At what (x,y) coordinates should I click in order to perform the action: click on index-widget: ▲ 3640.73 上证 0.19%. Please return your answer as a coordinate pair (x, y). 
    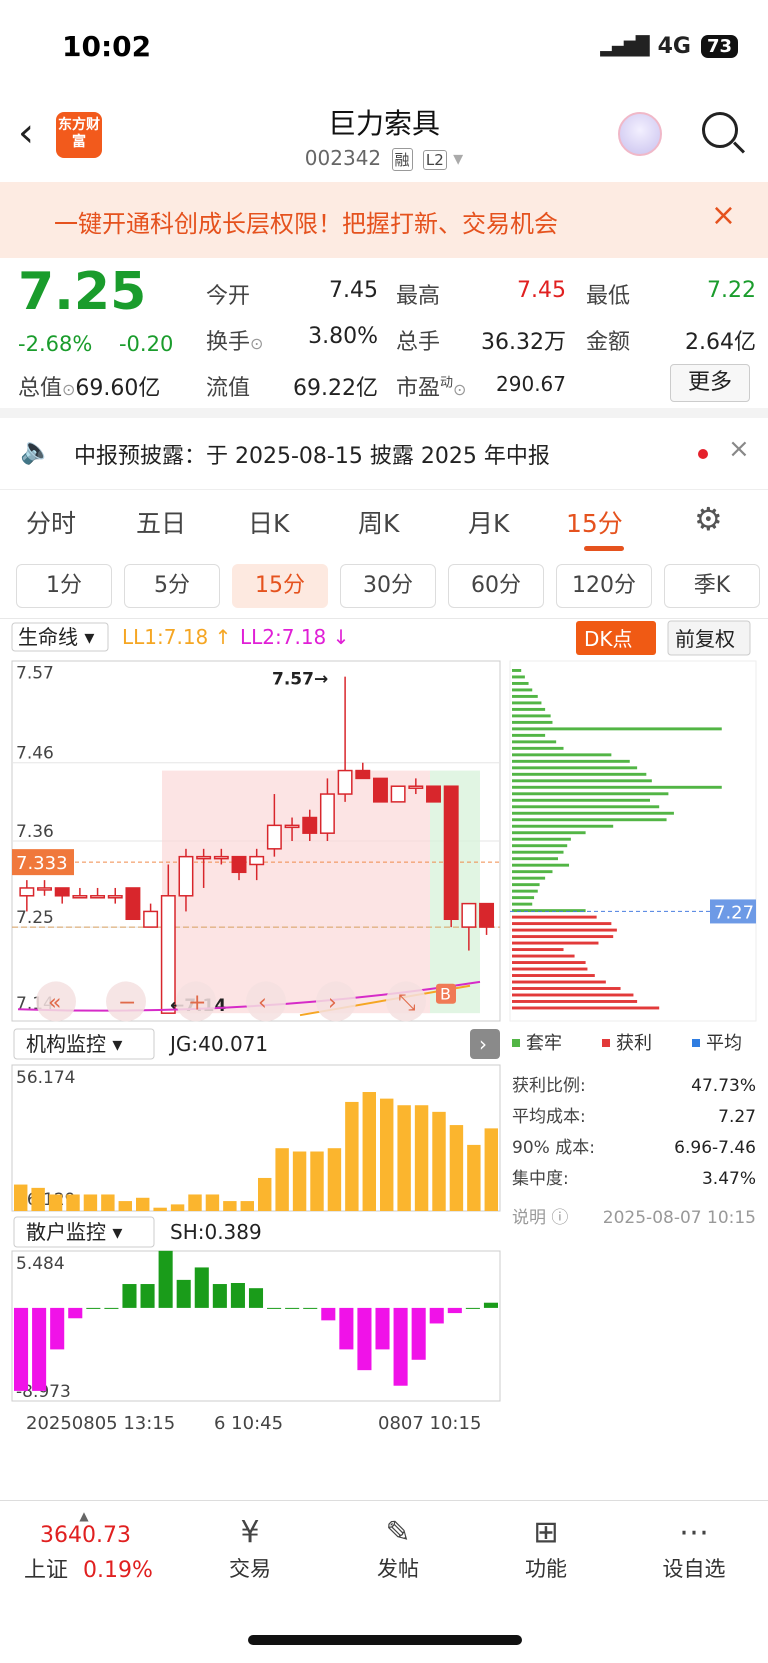
    Looking at the image, I should click on (99, 1546).